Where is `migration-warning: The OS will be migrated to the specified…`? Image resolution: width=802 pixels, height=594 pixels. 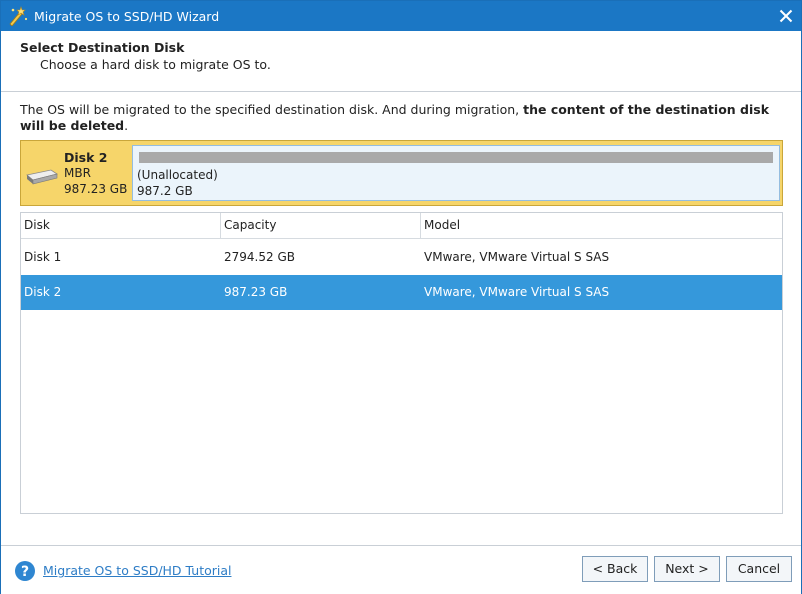
migration-warning: The OS will be migrated to the specified… is located at coordinates (400, 118).